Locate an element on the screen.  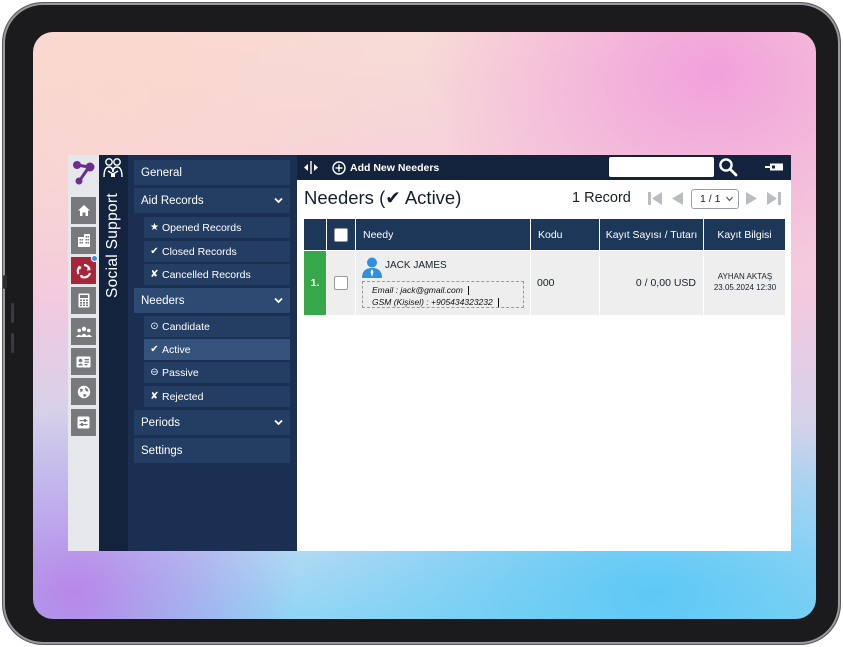
submenu-item-passive: ⊖ Passive is located at coordinates (217, 372).